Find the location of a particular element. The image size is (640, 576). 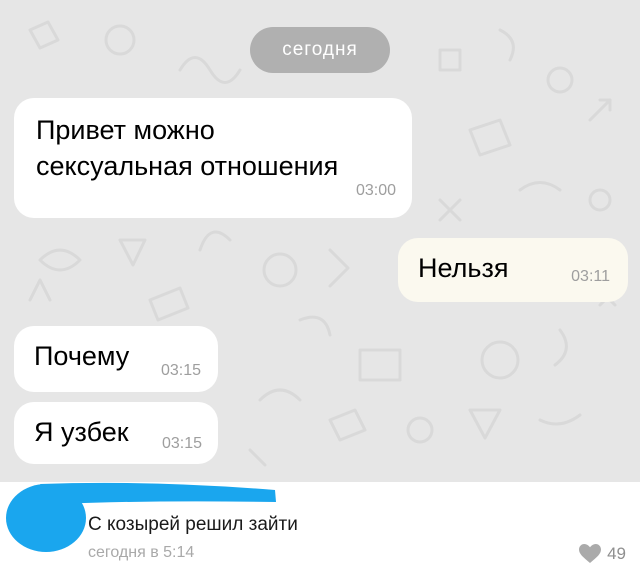

like-count: 49 is located at coordinates (616, 553).